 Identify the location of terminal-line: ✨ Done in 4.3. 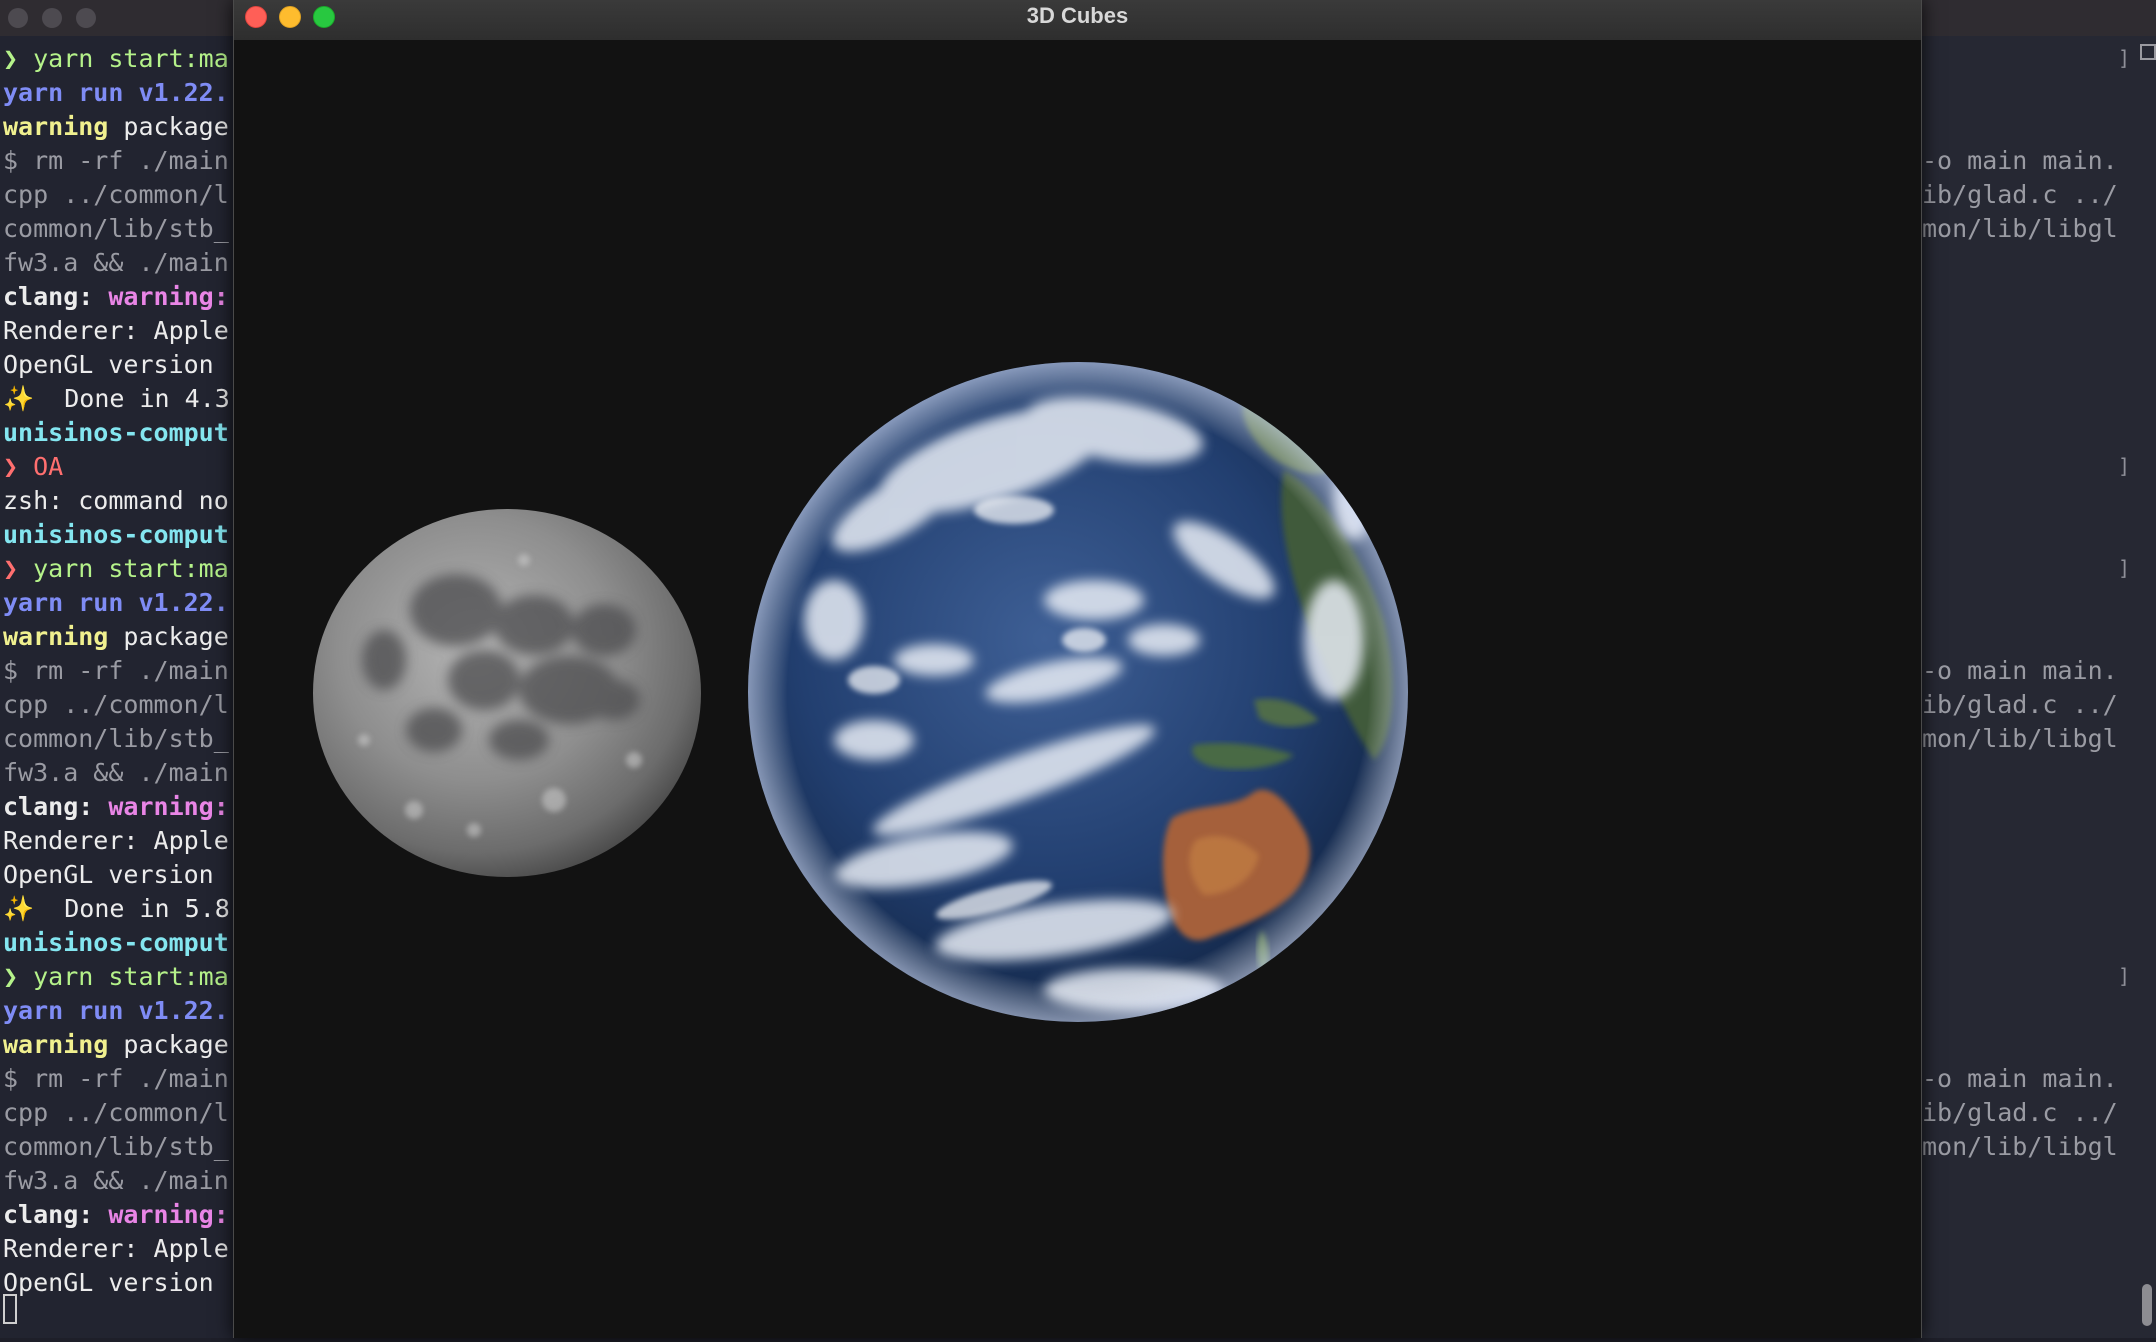
(116, 399).